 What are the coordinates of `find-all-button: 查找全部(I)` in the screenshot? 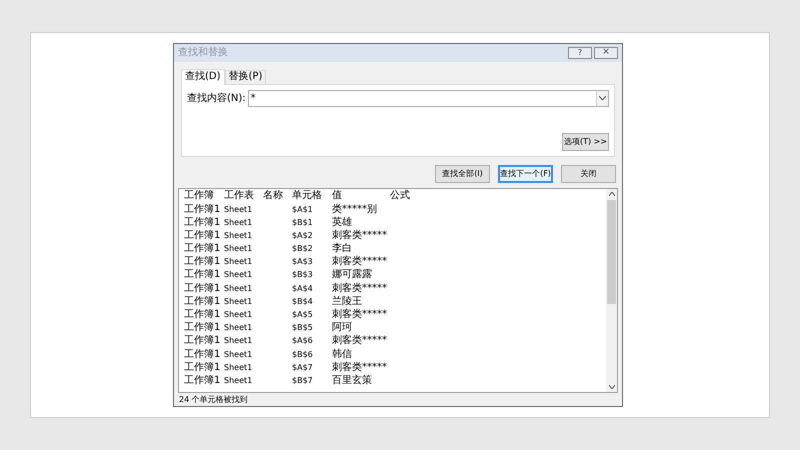 It's located at (462, 173).